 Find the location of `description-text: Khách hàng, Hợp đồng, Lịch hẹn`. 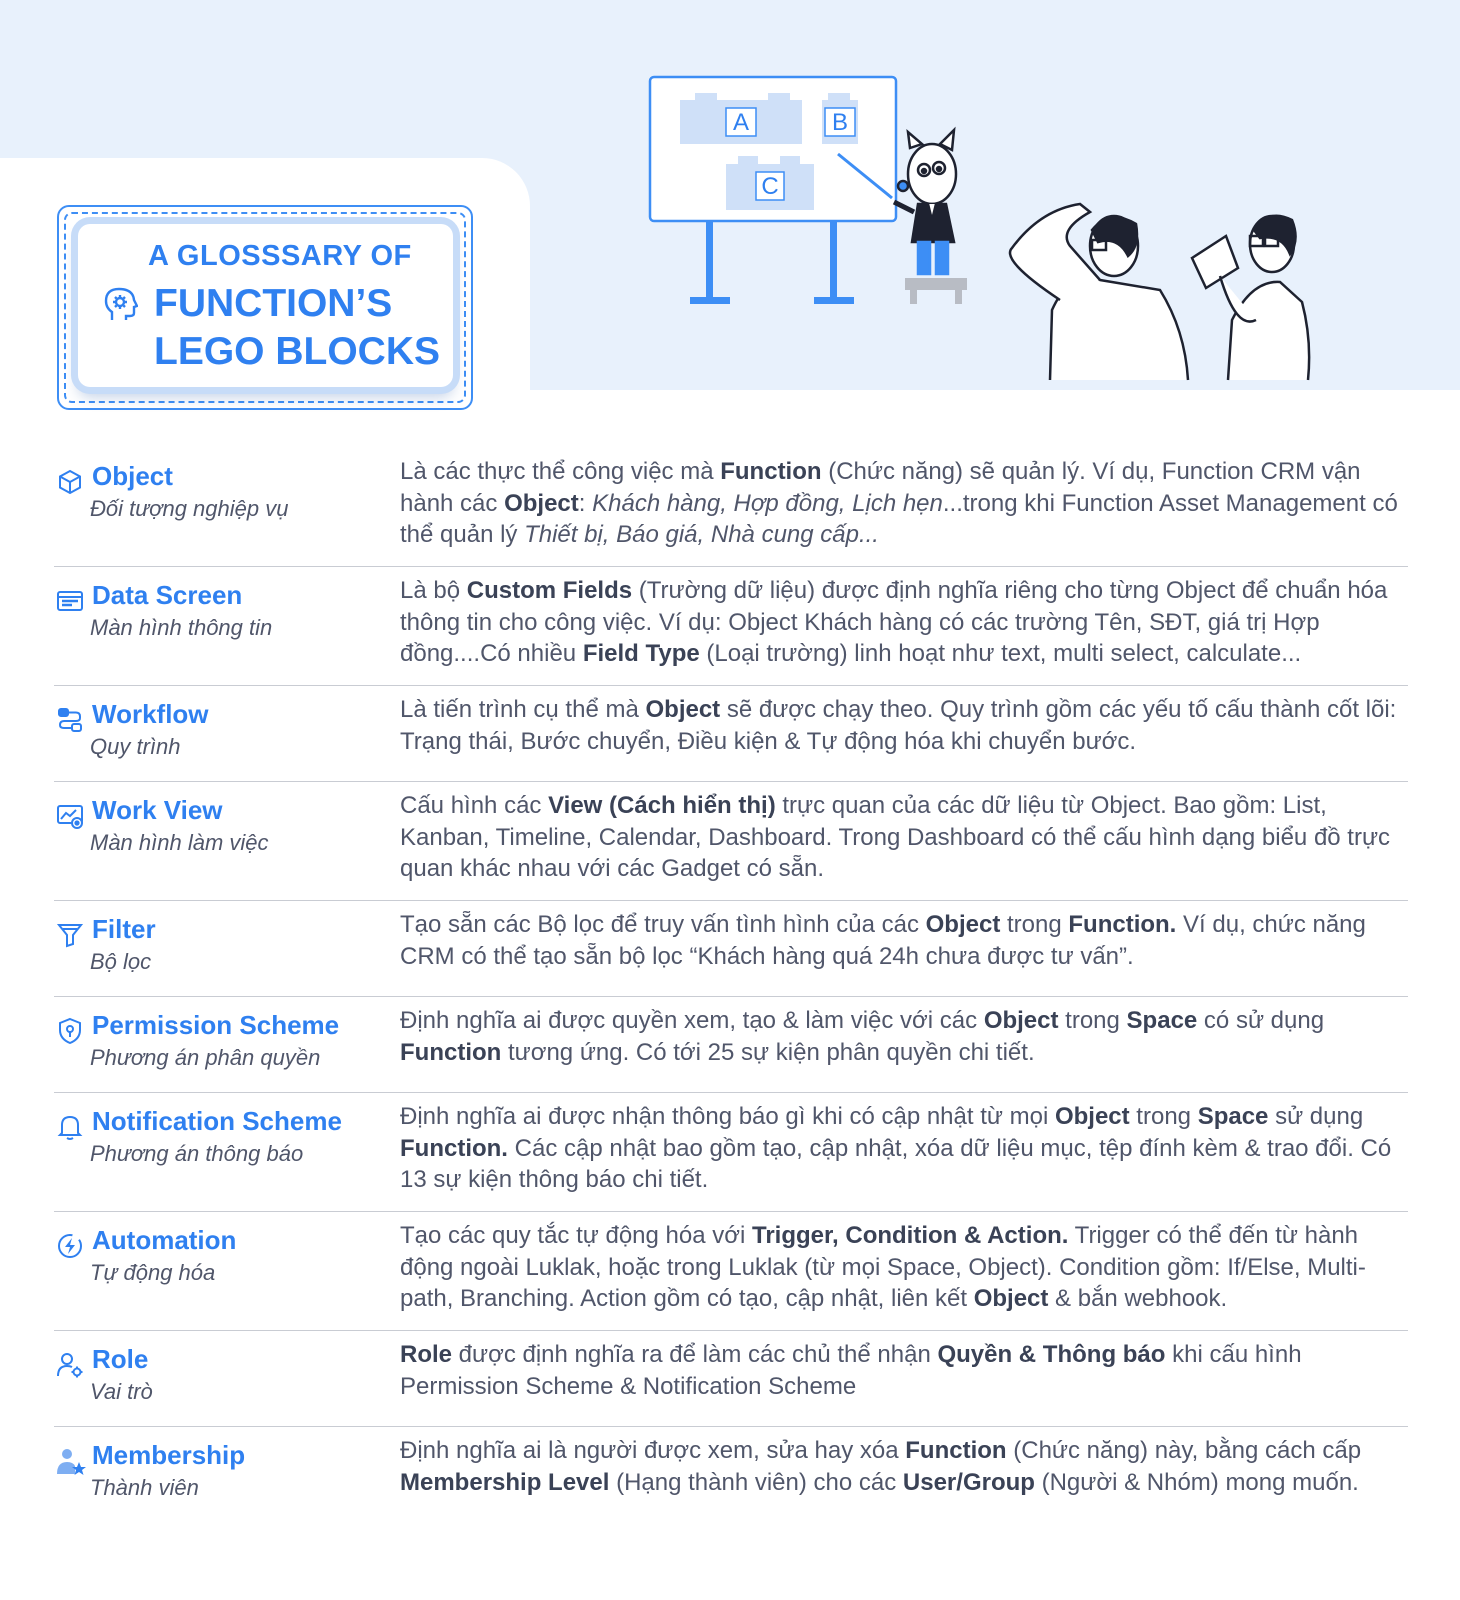

description-text: Khách hàng, Hợp đồng, Lịch hẹn is located at coordinates (767, 503).